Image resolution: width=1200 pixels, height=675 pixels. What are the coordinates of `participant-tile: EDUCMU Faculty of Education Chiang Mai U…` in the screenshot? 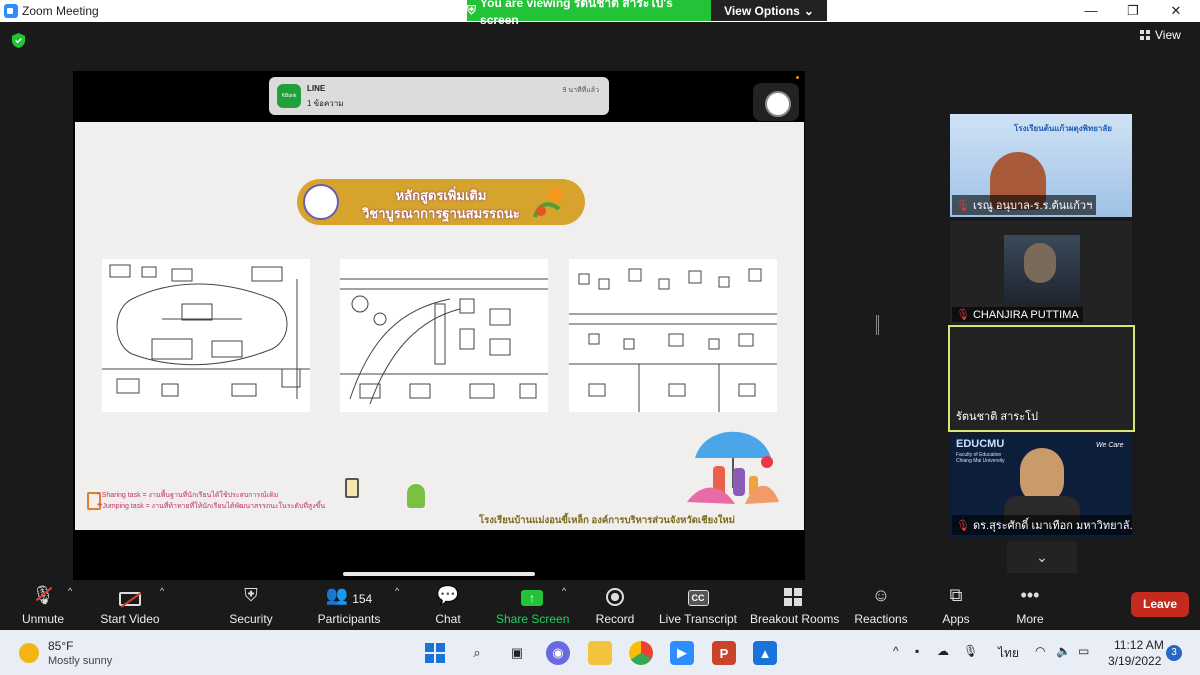 It's located at (1041, 485).